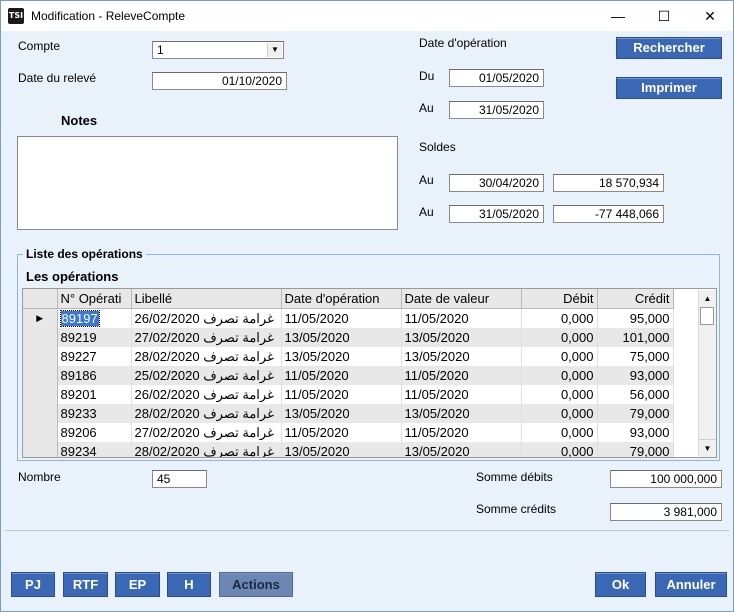  I want to click on cell-credit: 75,000, so click(635, 356).